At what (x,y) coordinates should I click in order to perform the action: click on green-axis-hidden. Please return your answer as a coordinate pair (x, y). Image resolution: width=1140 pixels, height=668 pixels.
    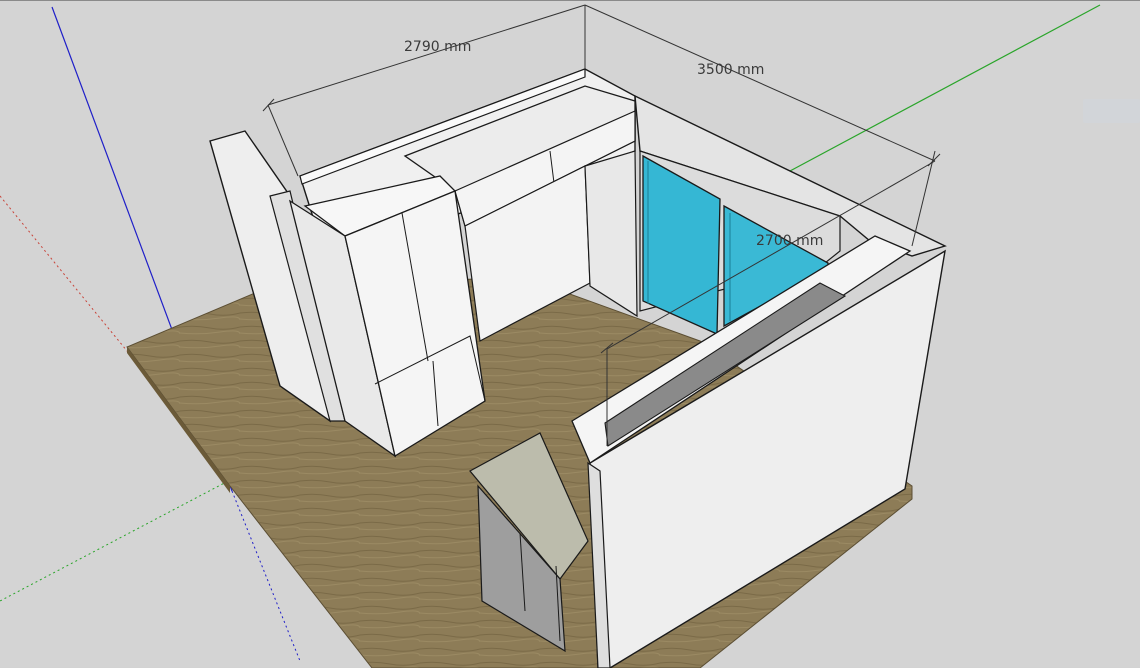
    Looking at the image, I should click on (116, 540).